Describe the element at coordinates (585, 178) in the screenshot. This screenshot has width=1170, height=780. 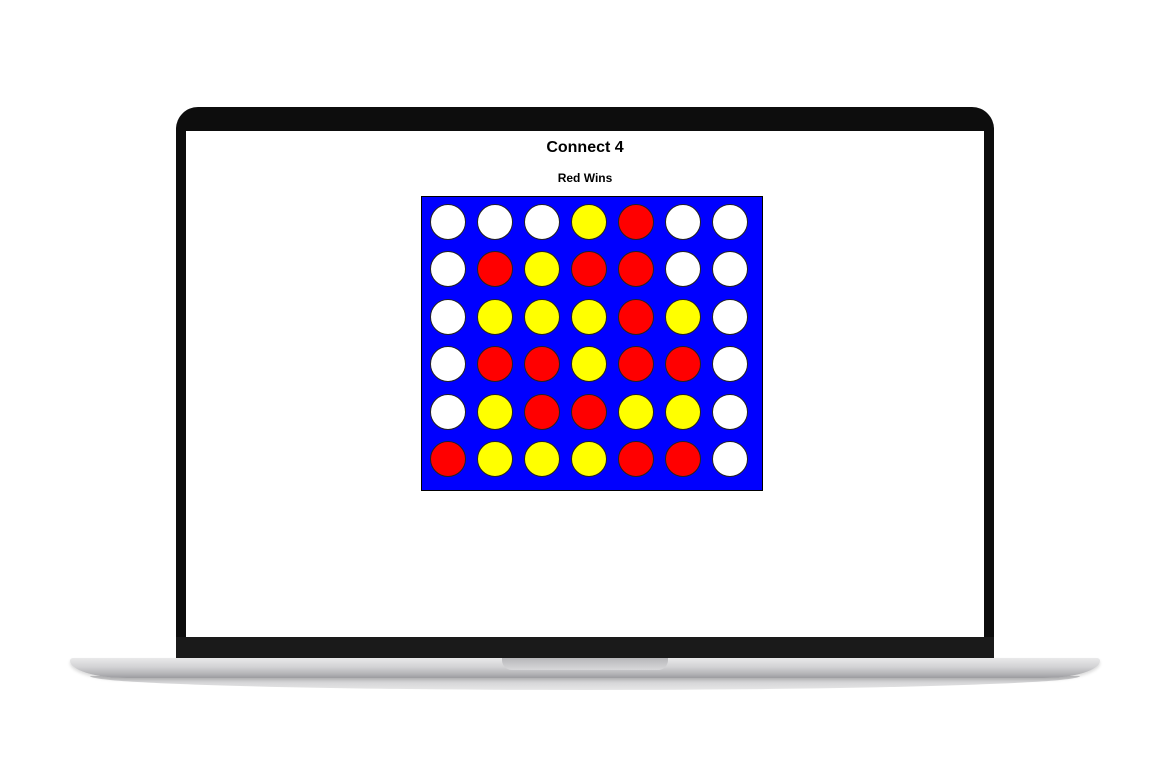
I see `game-status: Red Wins` at that location.